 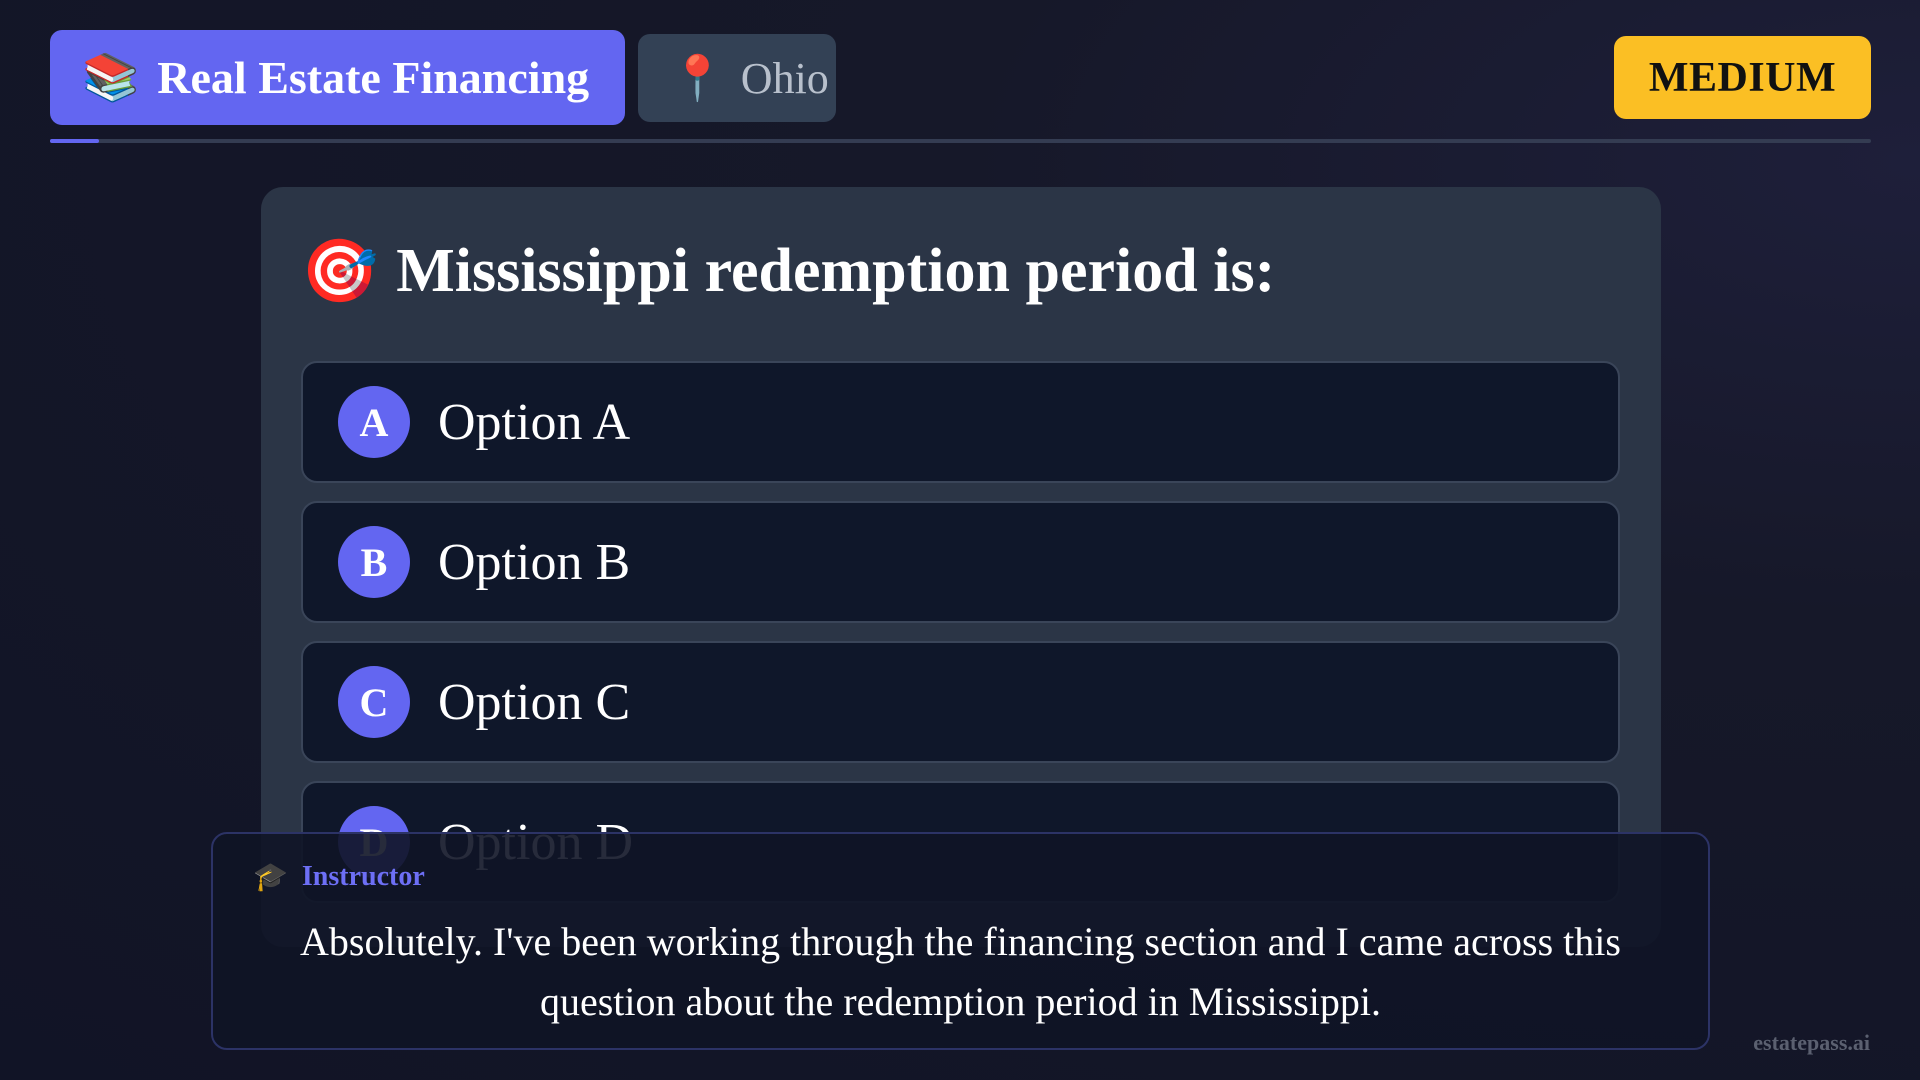 I want to click on progress-bar, so click(x=960, y=141).